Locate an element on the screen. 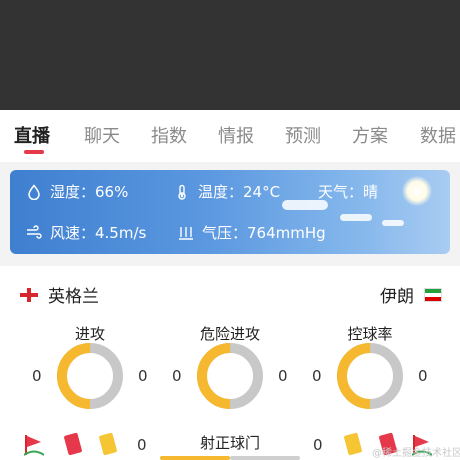 The height and width of the screenshot is (460, 460). shots-away-bar is located at coordinates (265, 458).